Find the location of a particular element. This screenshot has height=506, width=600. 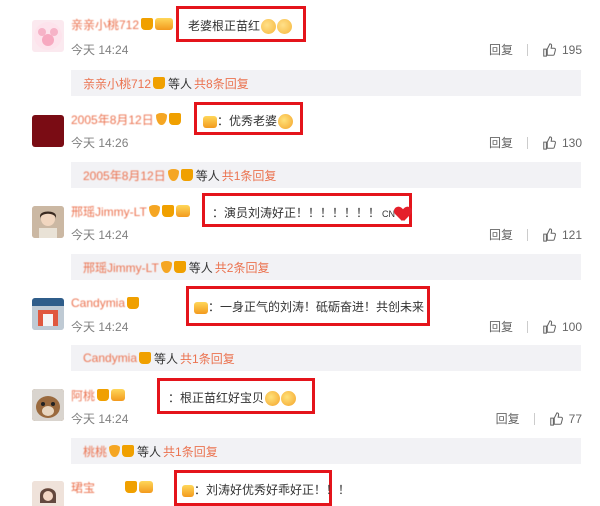

username: 邢瑶Jimmy-LT is located at coordinates (109, 211).